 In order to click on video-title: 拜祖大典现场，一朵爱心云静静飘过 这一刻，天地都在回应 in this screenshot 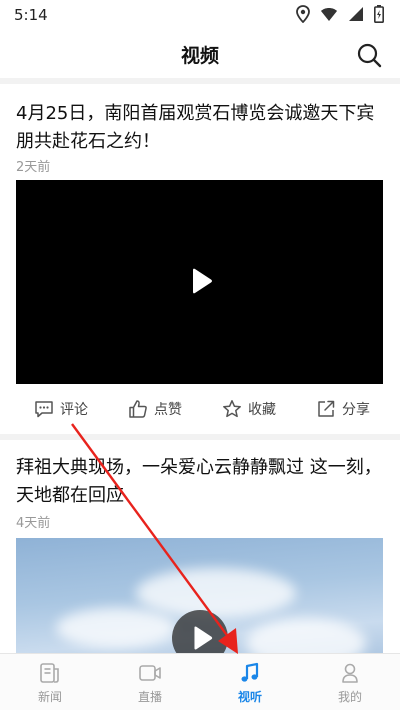, I will do `click(201, 482)`.